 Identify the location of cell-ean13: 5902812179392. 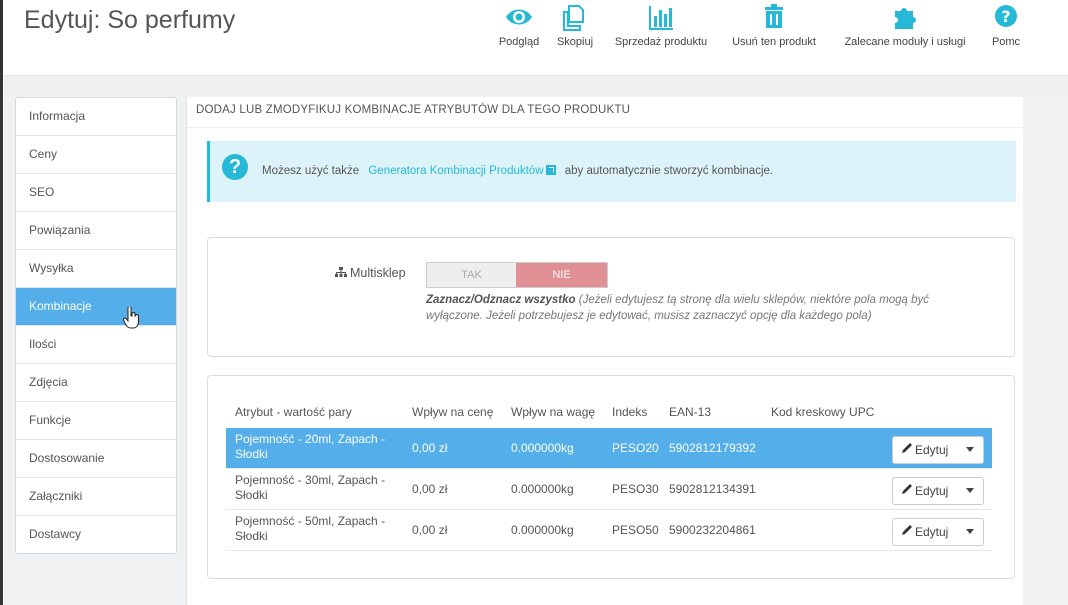
(712, 448).